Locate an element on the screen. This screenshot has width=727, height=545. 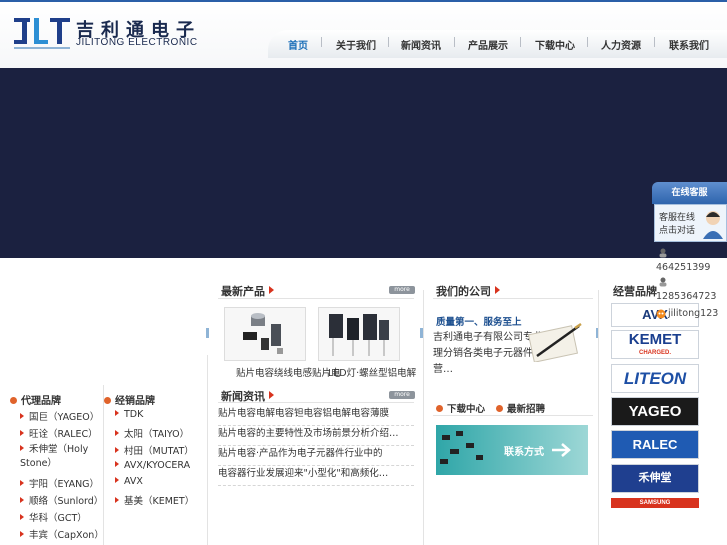
qq-number-1: 464251399 is located at coordinates (683, 267).